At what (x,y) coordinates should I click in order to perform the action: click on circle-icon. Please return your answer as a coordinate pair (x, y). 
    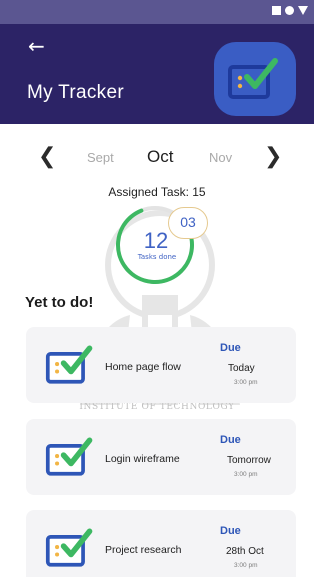
    Looking at the image, I should click on (289, 10).